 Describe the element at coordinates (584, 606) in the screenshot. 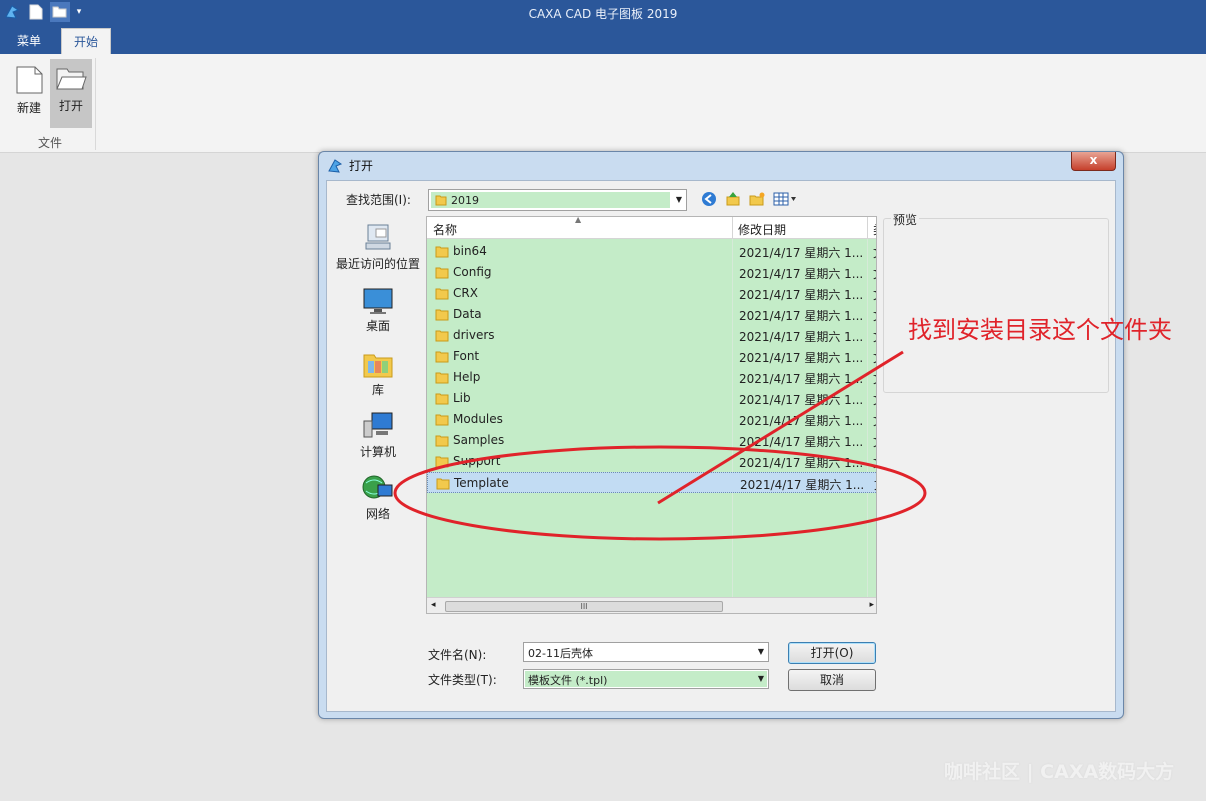

I see `scroll-thumb: III` at that location.